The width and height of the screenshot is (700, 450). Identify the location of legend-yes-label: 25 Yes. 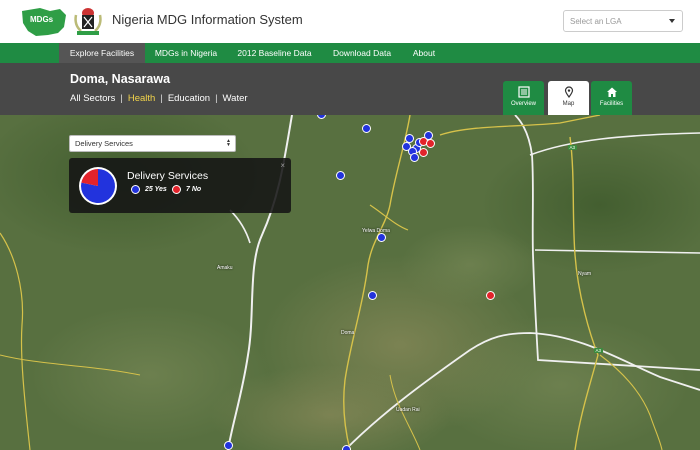
(156, 189).